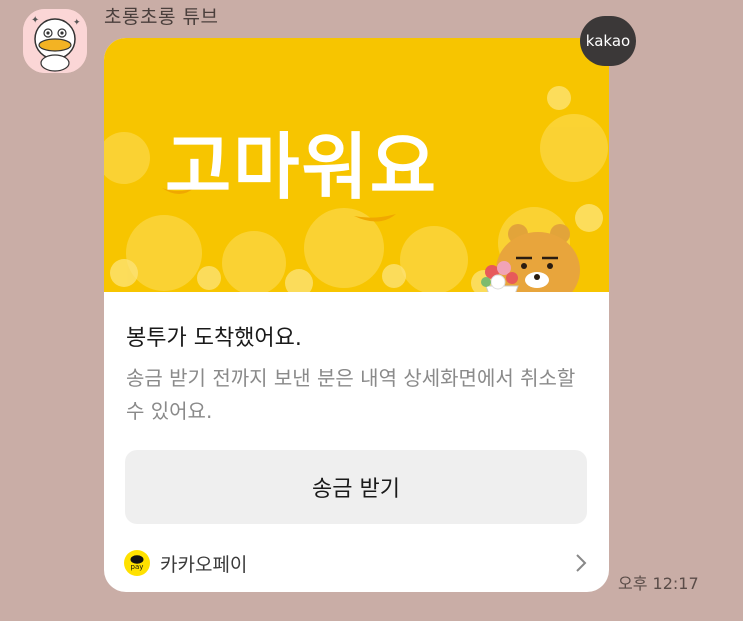  I want to click on speech-bubble-icon, so click(137, 559).